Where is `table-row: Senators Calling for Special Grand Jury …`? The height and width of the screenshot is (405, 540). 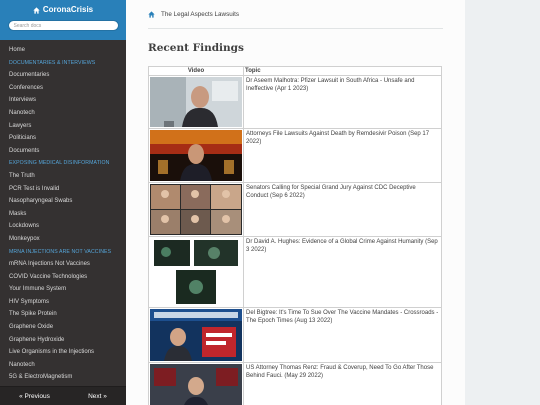 table-row: Senators Calling for Special Grand Jury … is located at coordinates (295, 209).